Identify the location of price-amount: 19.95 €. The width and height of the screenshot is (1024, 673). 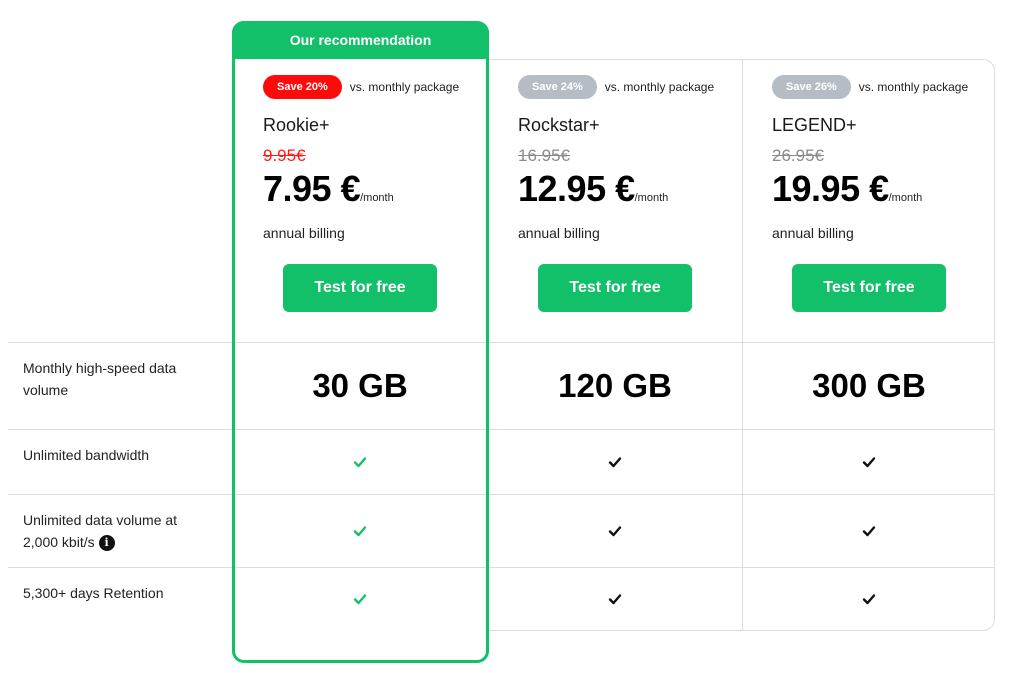
(830, 188).